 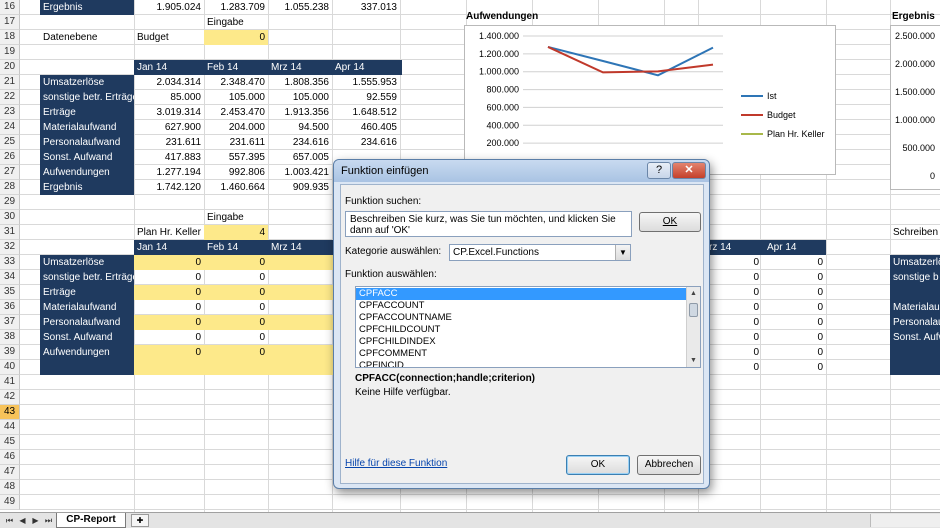 I want to click on row-header: 32, so click(x=10, y=247).